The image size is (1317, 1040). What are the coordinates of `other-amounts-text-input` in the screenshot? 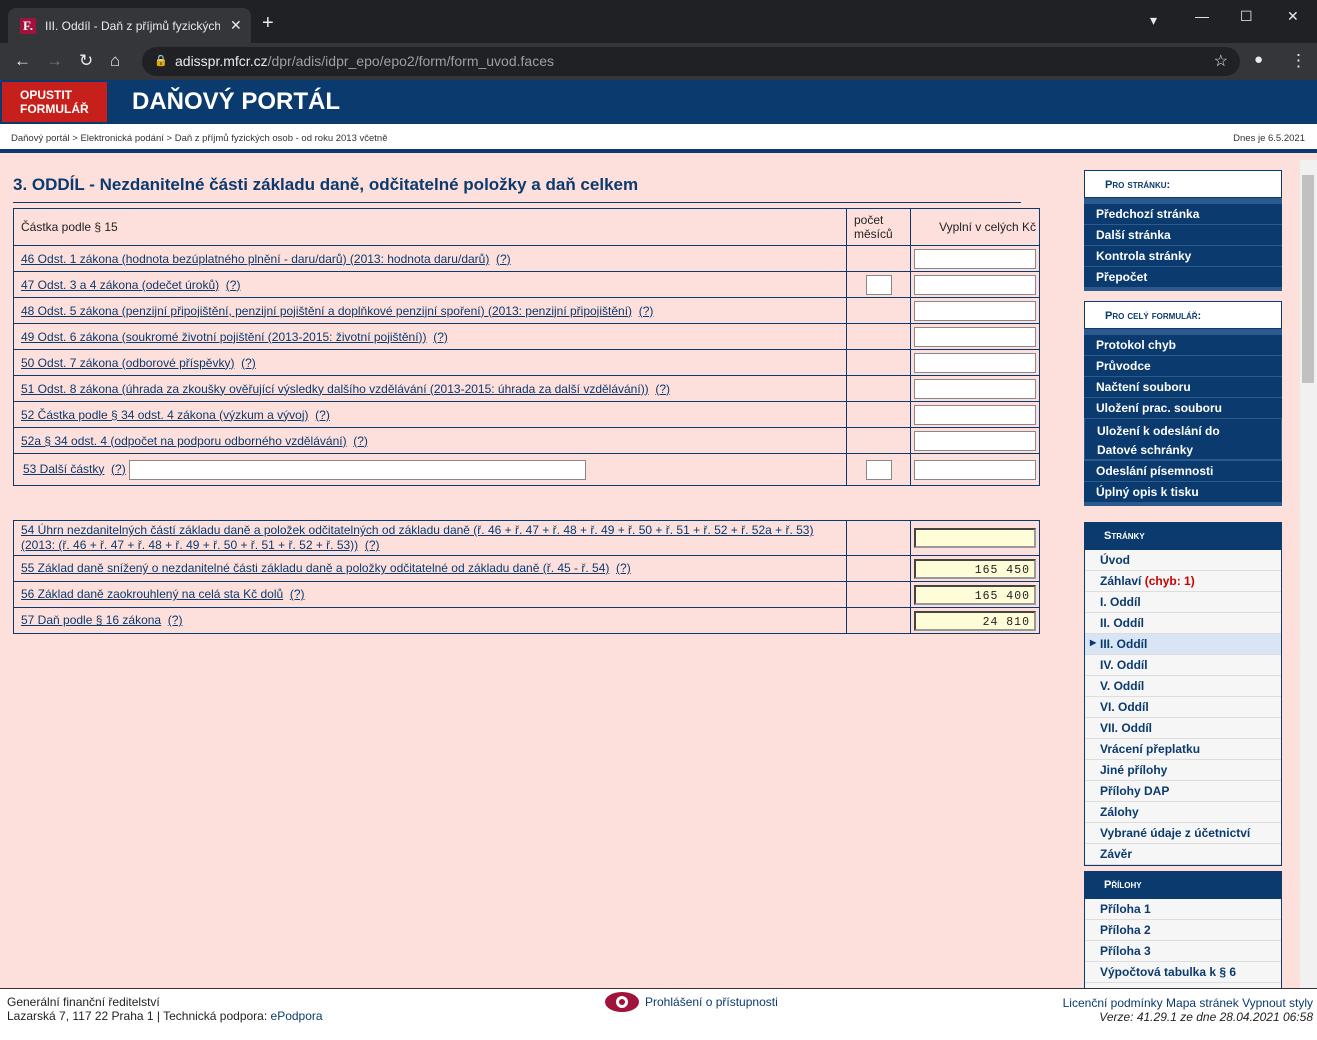 It's located at (358, 469).